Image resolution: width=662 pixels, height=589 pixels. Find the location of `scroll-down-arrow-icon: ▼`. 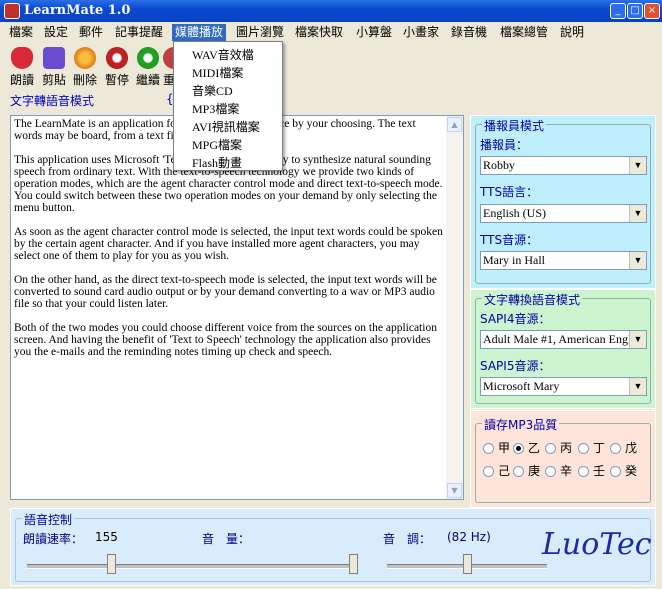

scroll-down-arrow-icon: ▼ is located at coordinates (454, 490).